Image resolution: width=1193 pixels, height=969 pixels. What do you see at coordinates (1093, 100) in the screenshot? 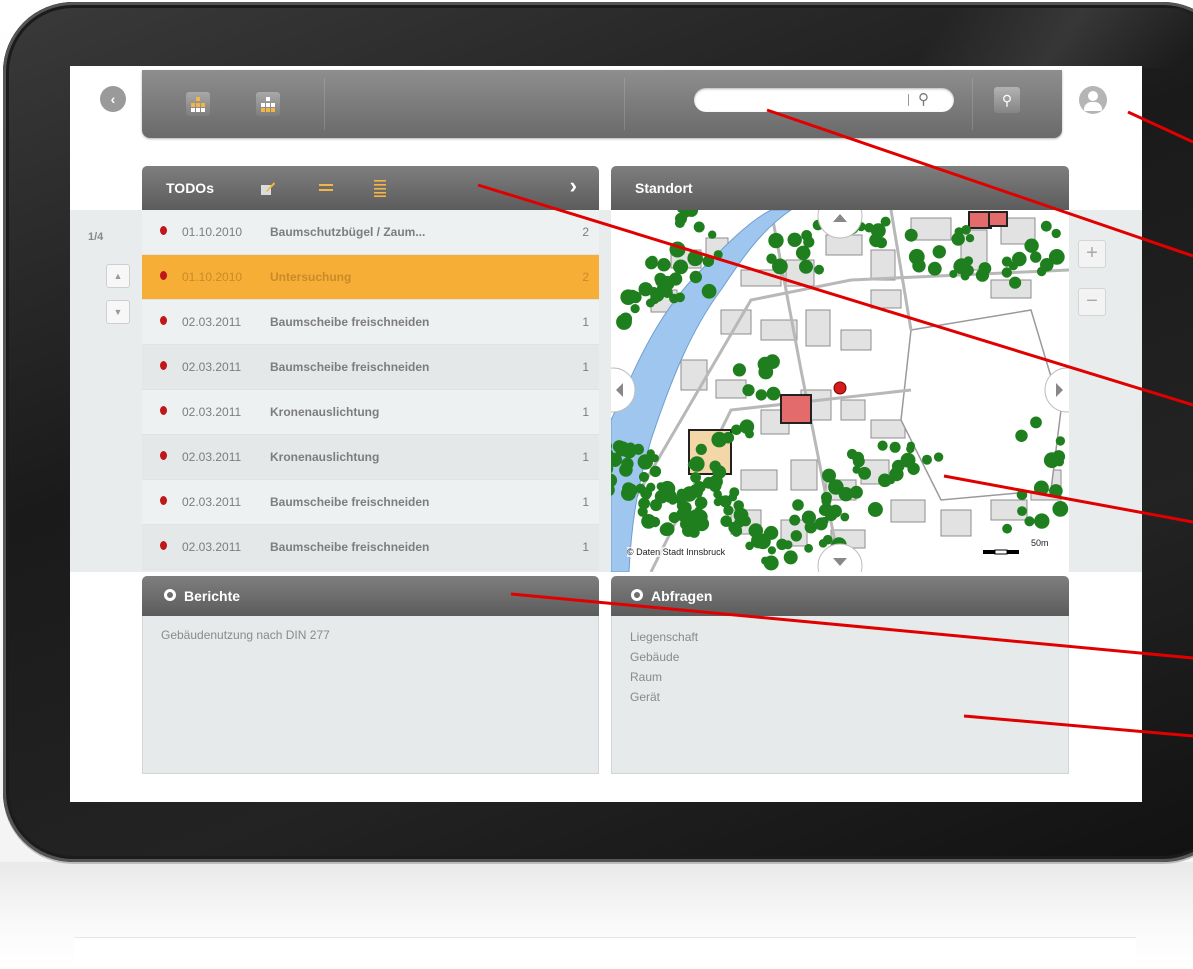
I see `user-icon` at bounding box center [1093, 100].